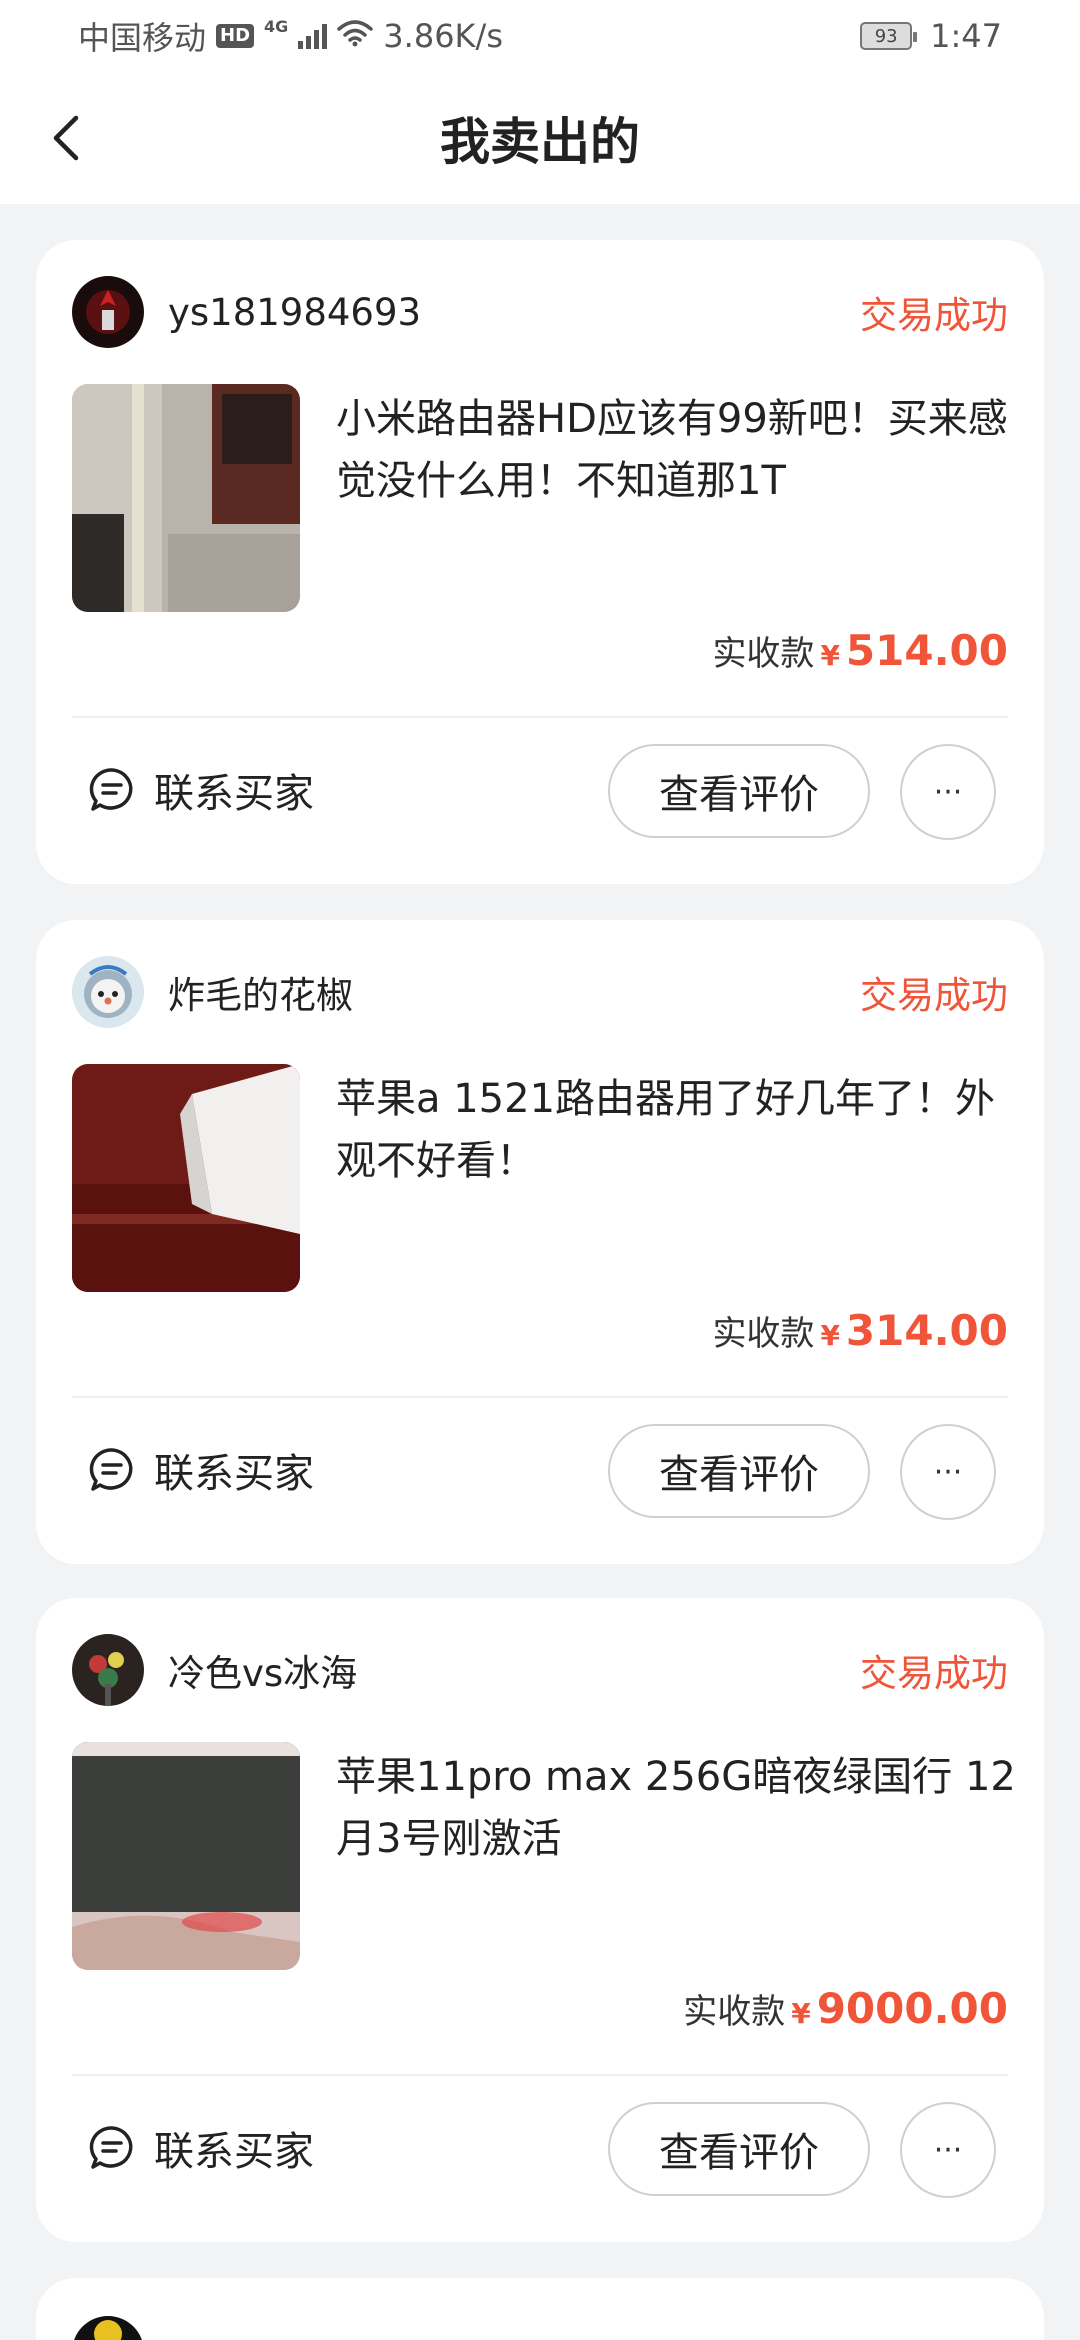 Image resolution: width=1080 pixels, height=2340 pixels. I want to click on price-row: 实收款 ¥ 9000.00, so click(845, 2008).